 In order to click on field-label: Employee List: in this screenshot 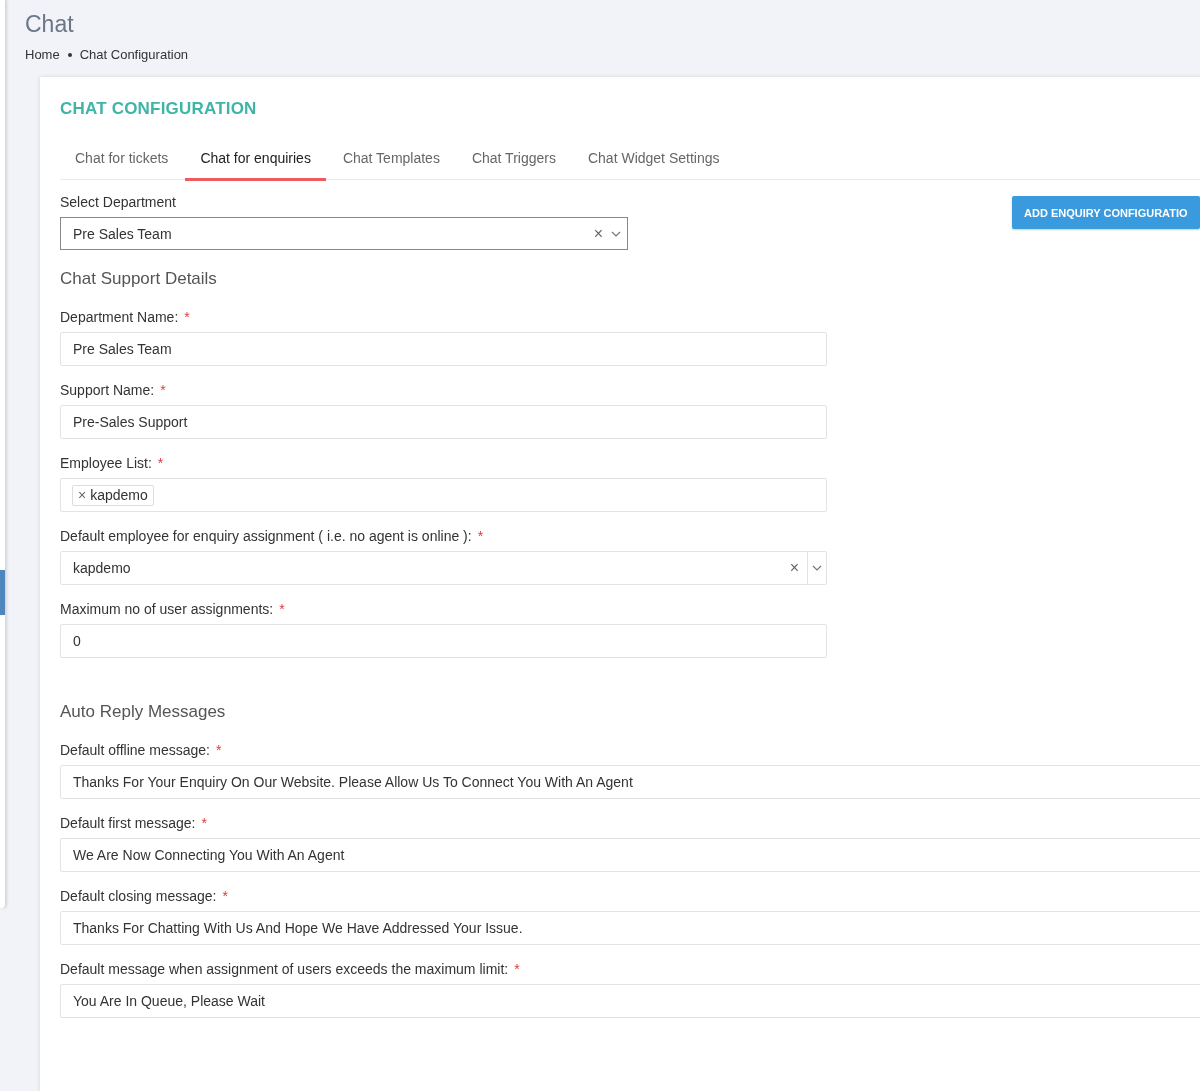, I will do `click(106, 463)`.